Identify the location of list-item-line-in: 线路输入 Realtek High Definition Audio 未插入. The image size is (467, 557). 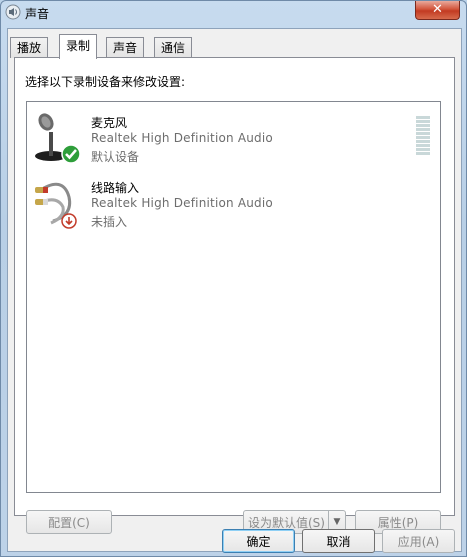
(233, 207).